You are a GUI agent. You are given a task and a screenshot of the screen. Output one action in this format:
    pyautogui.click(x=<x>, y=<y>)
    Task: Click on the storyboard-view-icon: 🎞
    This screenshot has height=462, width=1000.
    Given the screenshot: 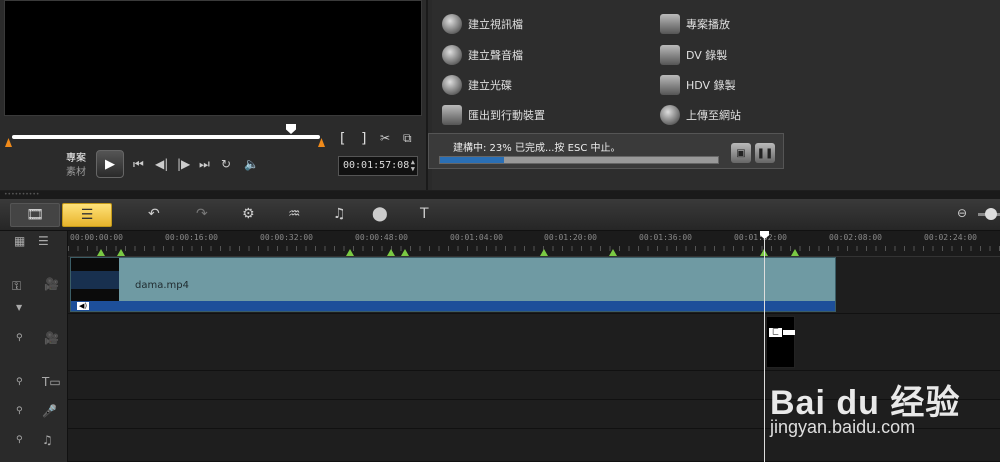 What is the action you would take?
    pyautogui.click(x=35, y=215)
    